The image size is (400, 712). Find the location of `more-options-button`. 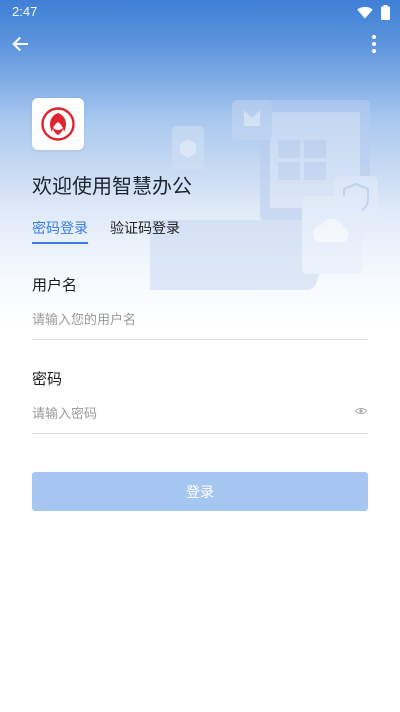

more-options-button is located at coordinates (374, 44).